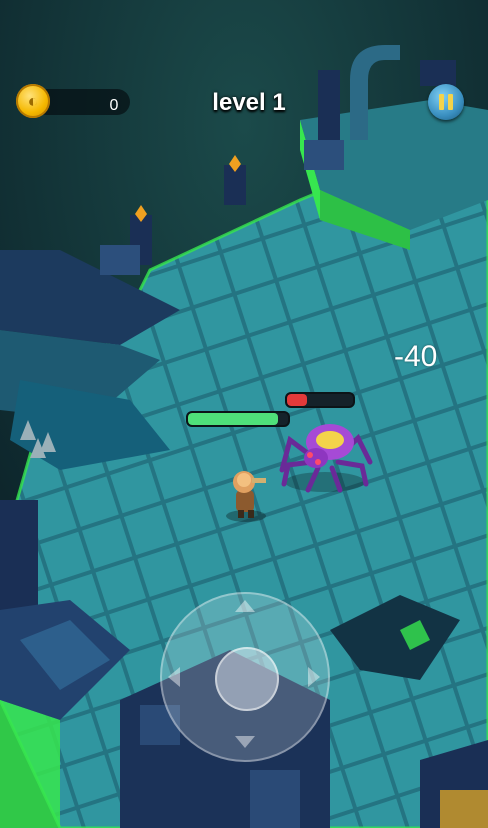  I want to click on gold-coin-icon: ◐, so click(33, 101).